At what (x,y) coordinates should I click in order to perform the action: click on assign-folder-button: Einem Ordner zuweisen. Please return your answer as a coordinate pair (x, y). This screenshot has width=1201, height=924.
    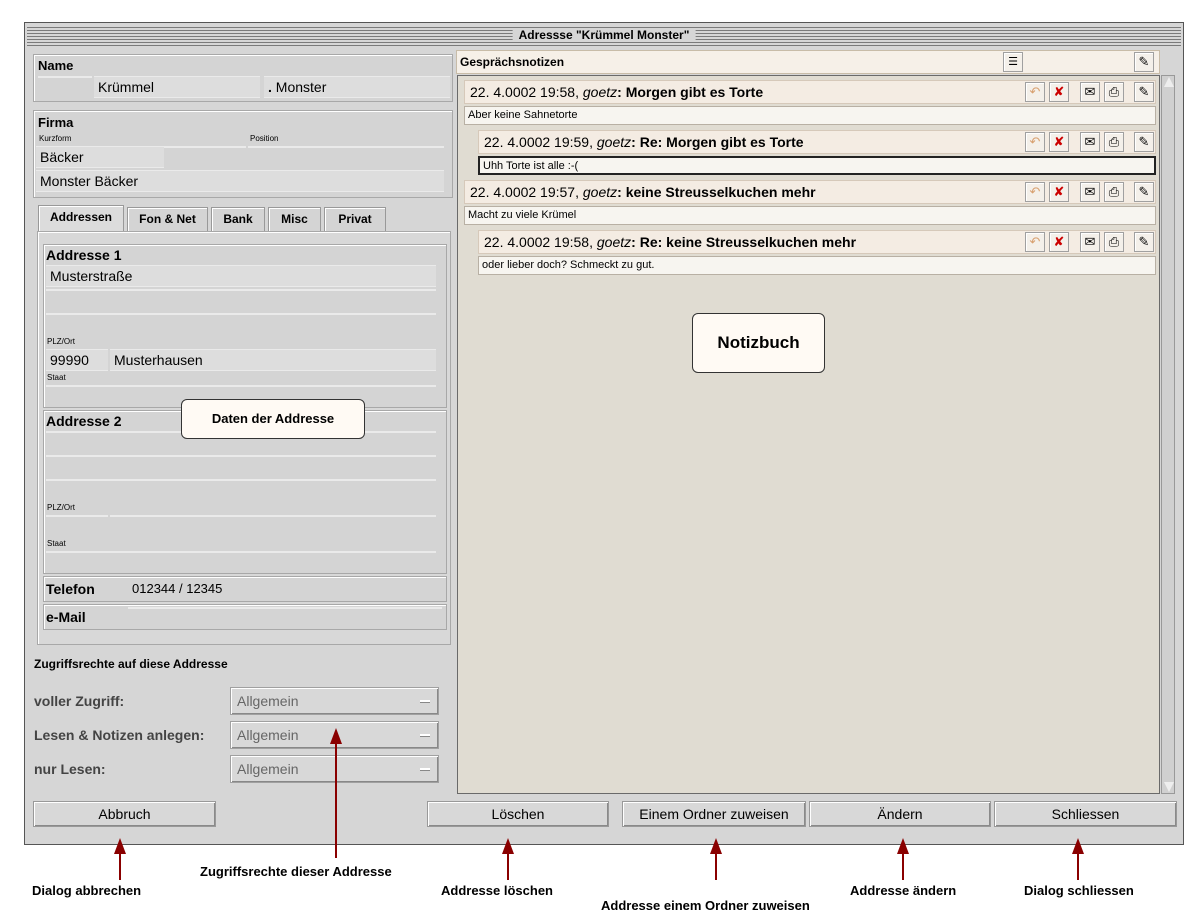
    Looking at the image, I should click on (714, 814).